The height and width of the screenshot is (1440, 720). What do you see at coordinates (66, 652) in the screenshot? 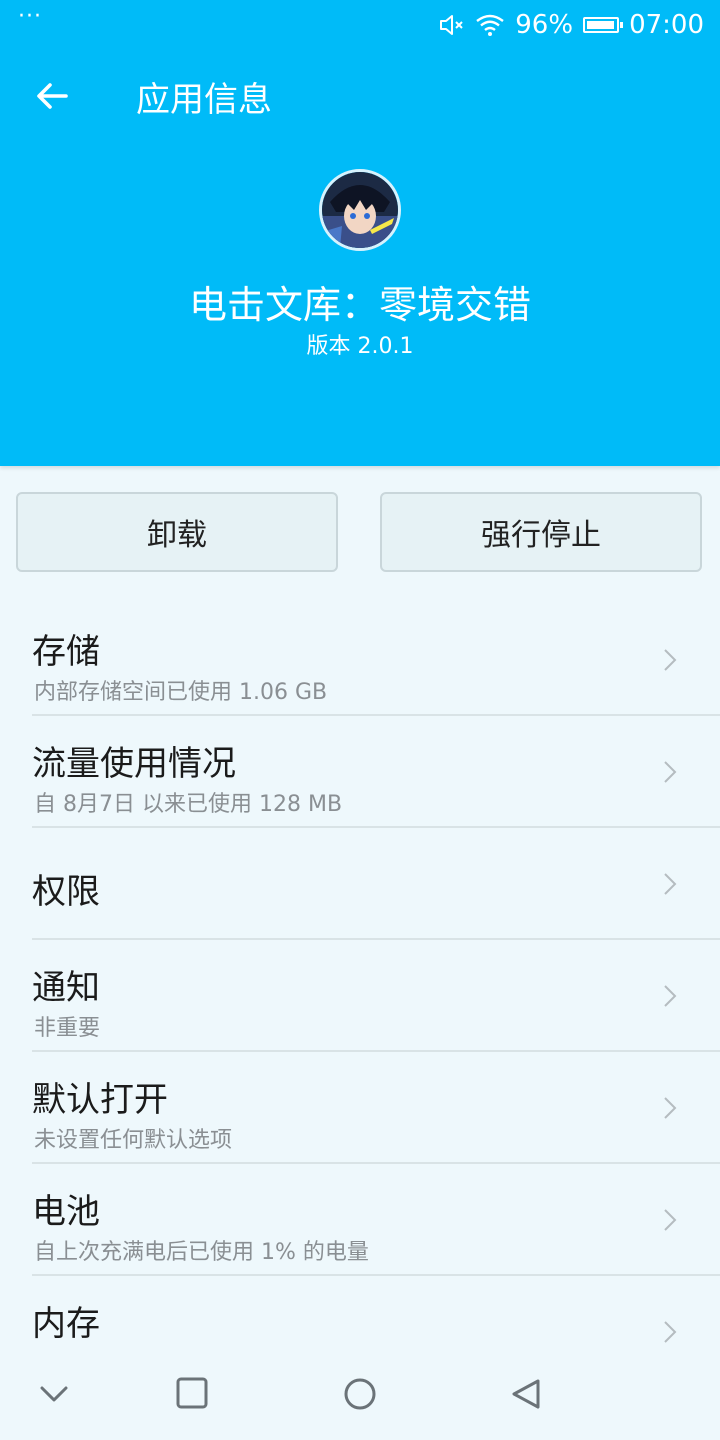
I see `settings-item-label: 存储` at bounding box center [66, 652].